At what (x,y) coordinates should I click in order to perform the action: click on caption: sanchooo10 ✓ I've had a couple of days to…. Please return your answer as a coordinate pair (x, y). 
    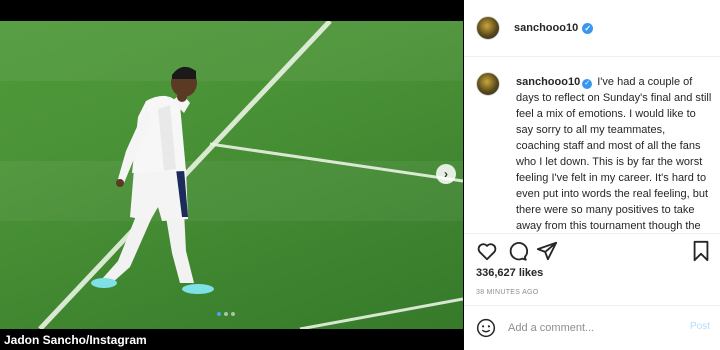
    Looking at the image, I should click on (614, 153).